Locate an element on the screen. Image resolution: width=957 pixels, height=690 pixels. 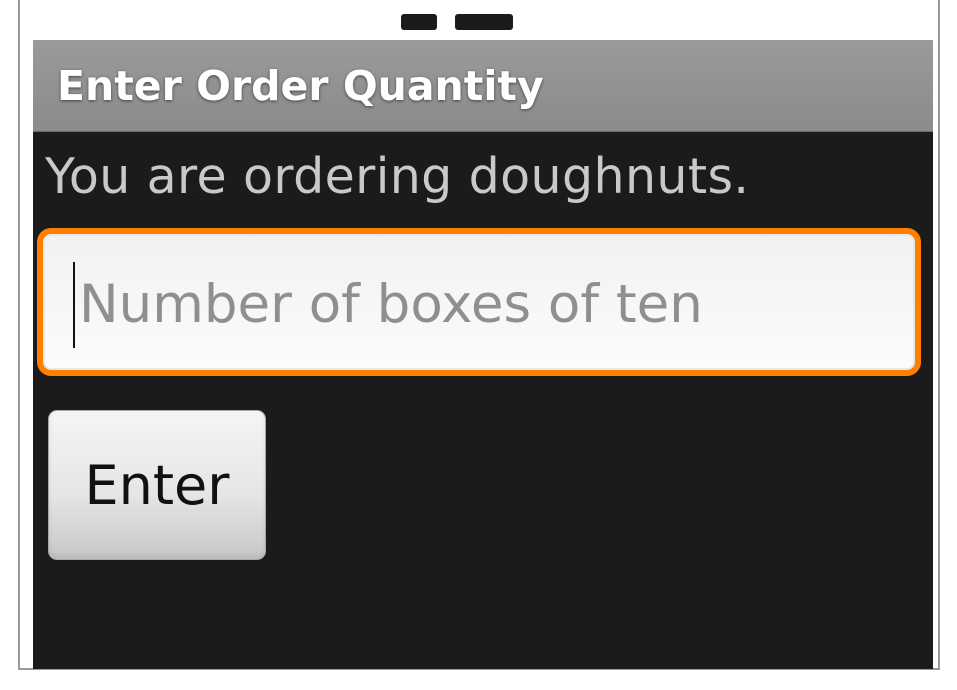
status-bar is located at coordinates (483, 20).